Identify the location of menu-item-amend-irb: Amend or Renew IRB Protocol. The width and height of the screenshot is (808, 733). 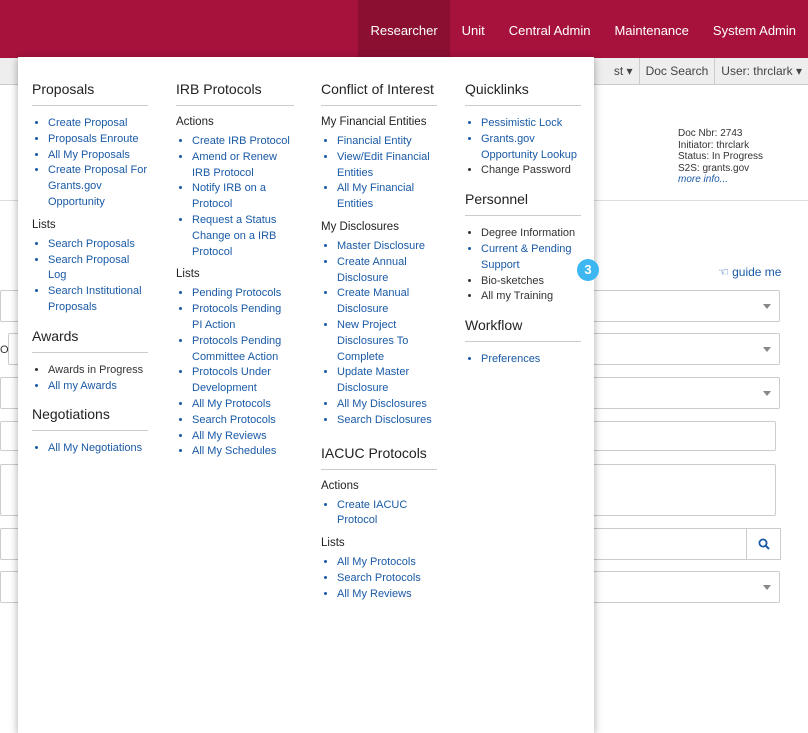
(243, 166).